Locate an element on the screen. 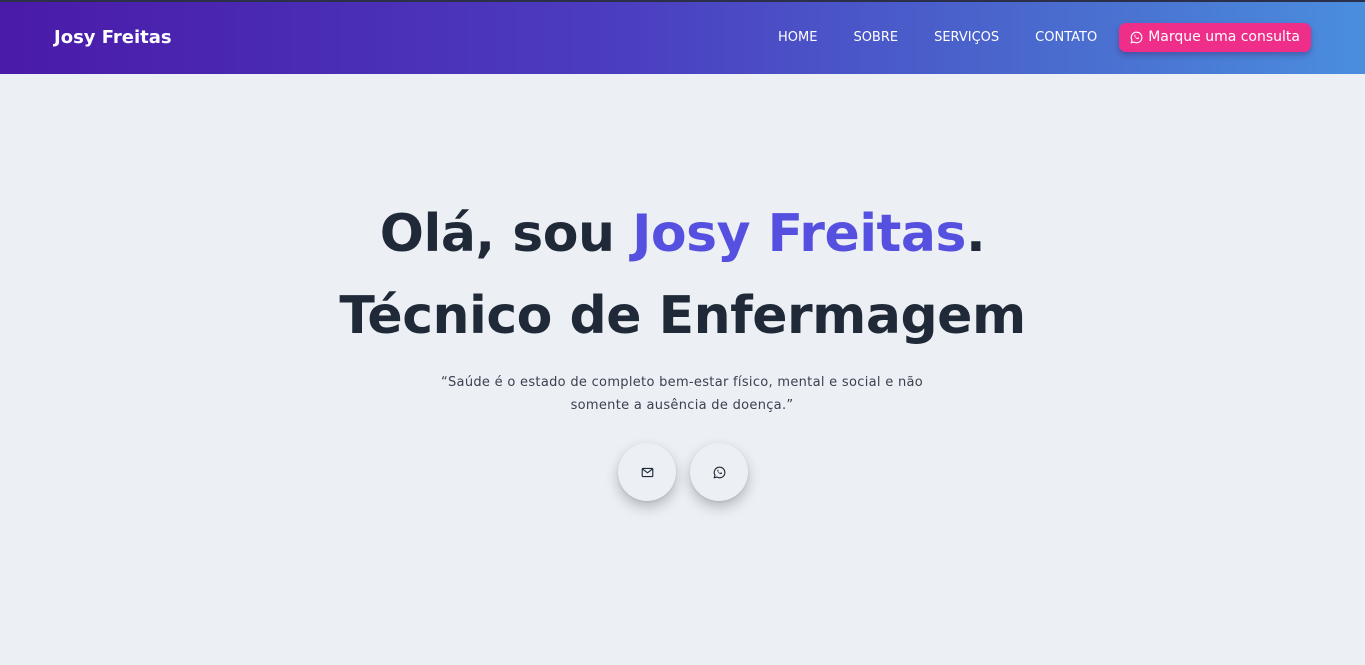 The width and height of the screenshot is (1365, 665). nav-contato: CONTATO is located at coordinates (1066, 37).